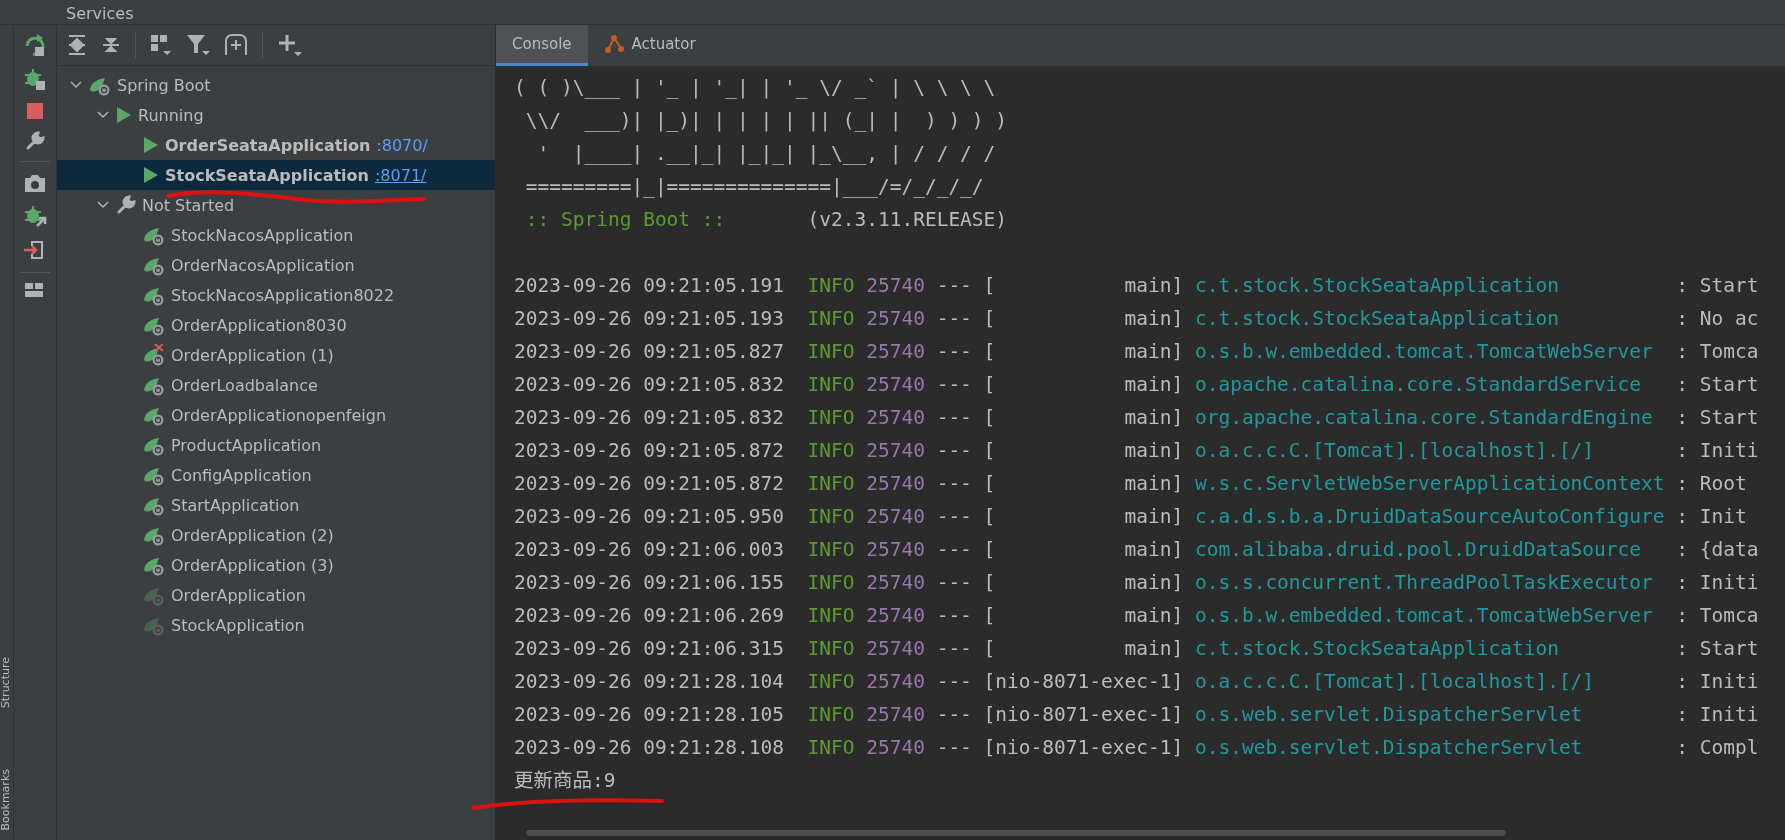 This screenshot has height=840, width=1785. I want to click on window-title: Services, so click(100, 15).